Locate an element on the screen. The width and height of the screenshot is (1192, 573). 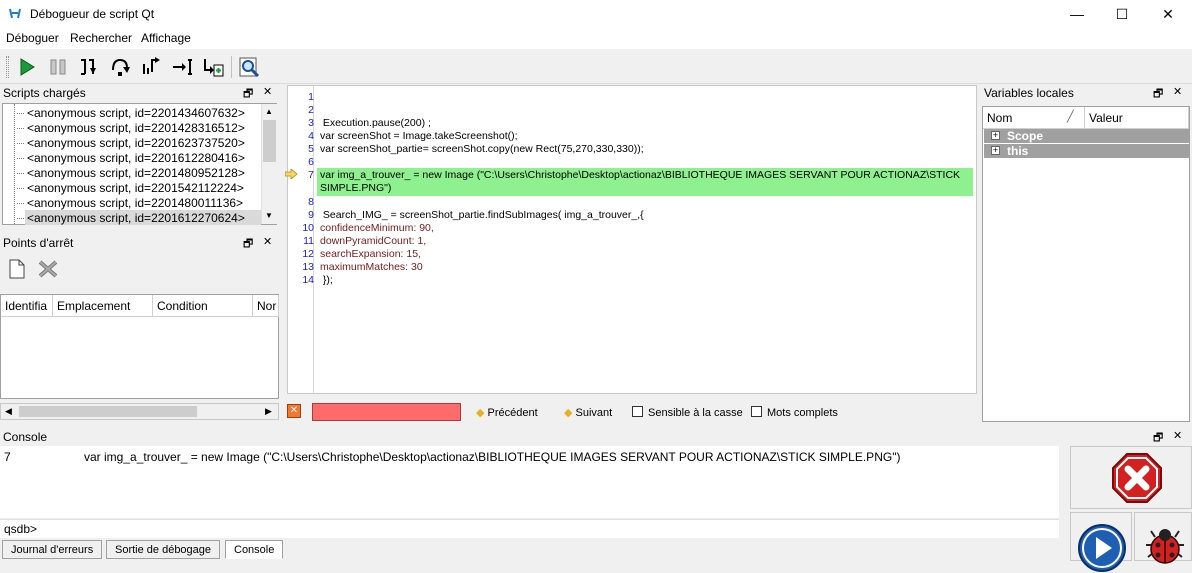
locals-row: + this is located at coordinates (1086, 151).